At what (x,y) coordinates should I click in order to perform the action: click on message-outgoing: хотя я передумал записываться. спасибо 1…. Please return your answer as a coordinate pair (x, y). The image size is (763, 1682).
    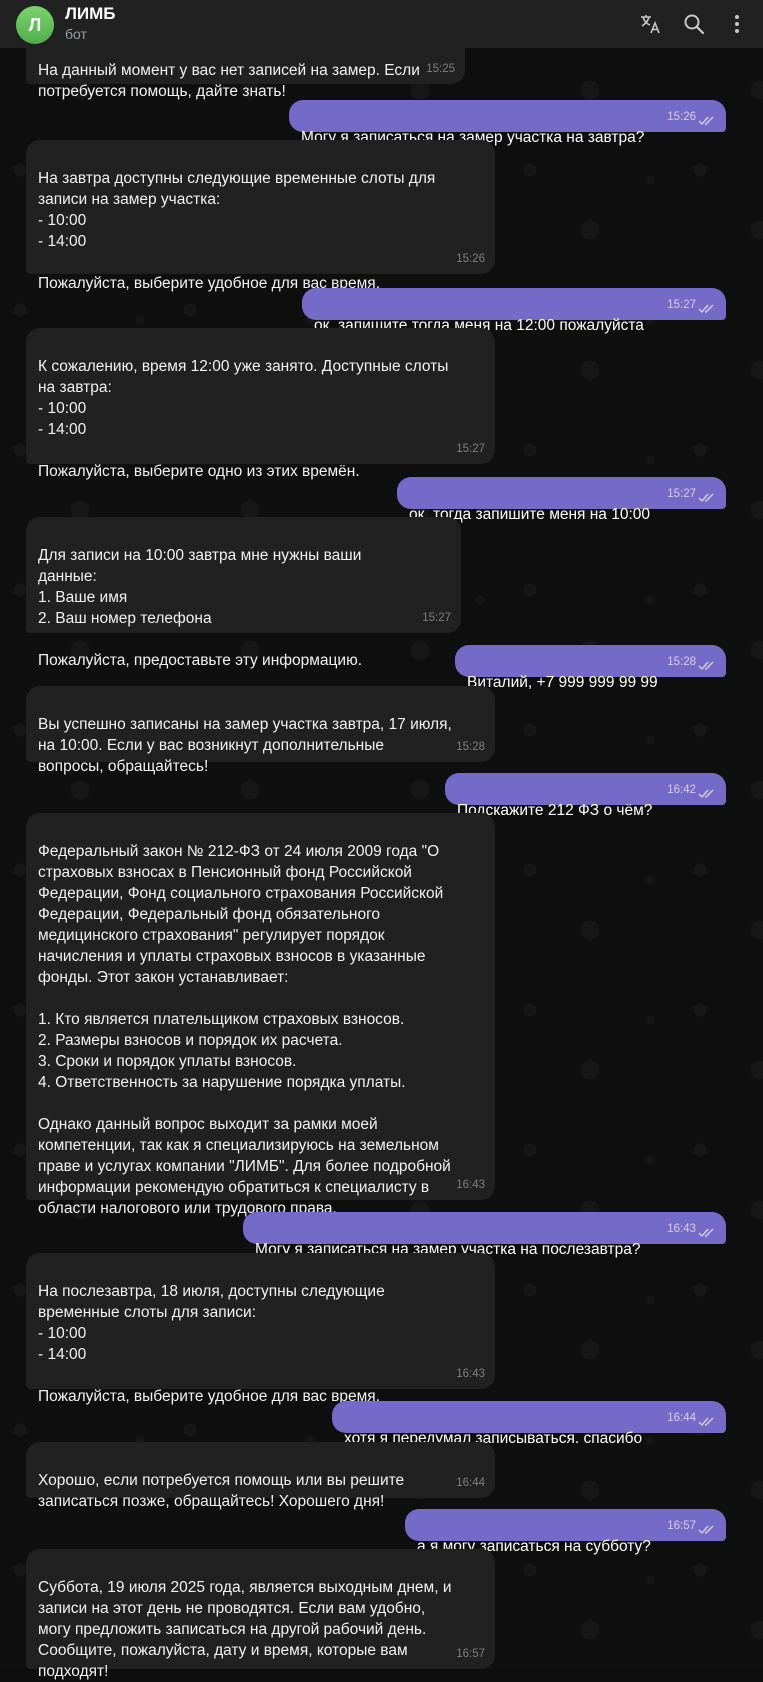
    Looking at the image, I should click on (529, 1424).